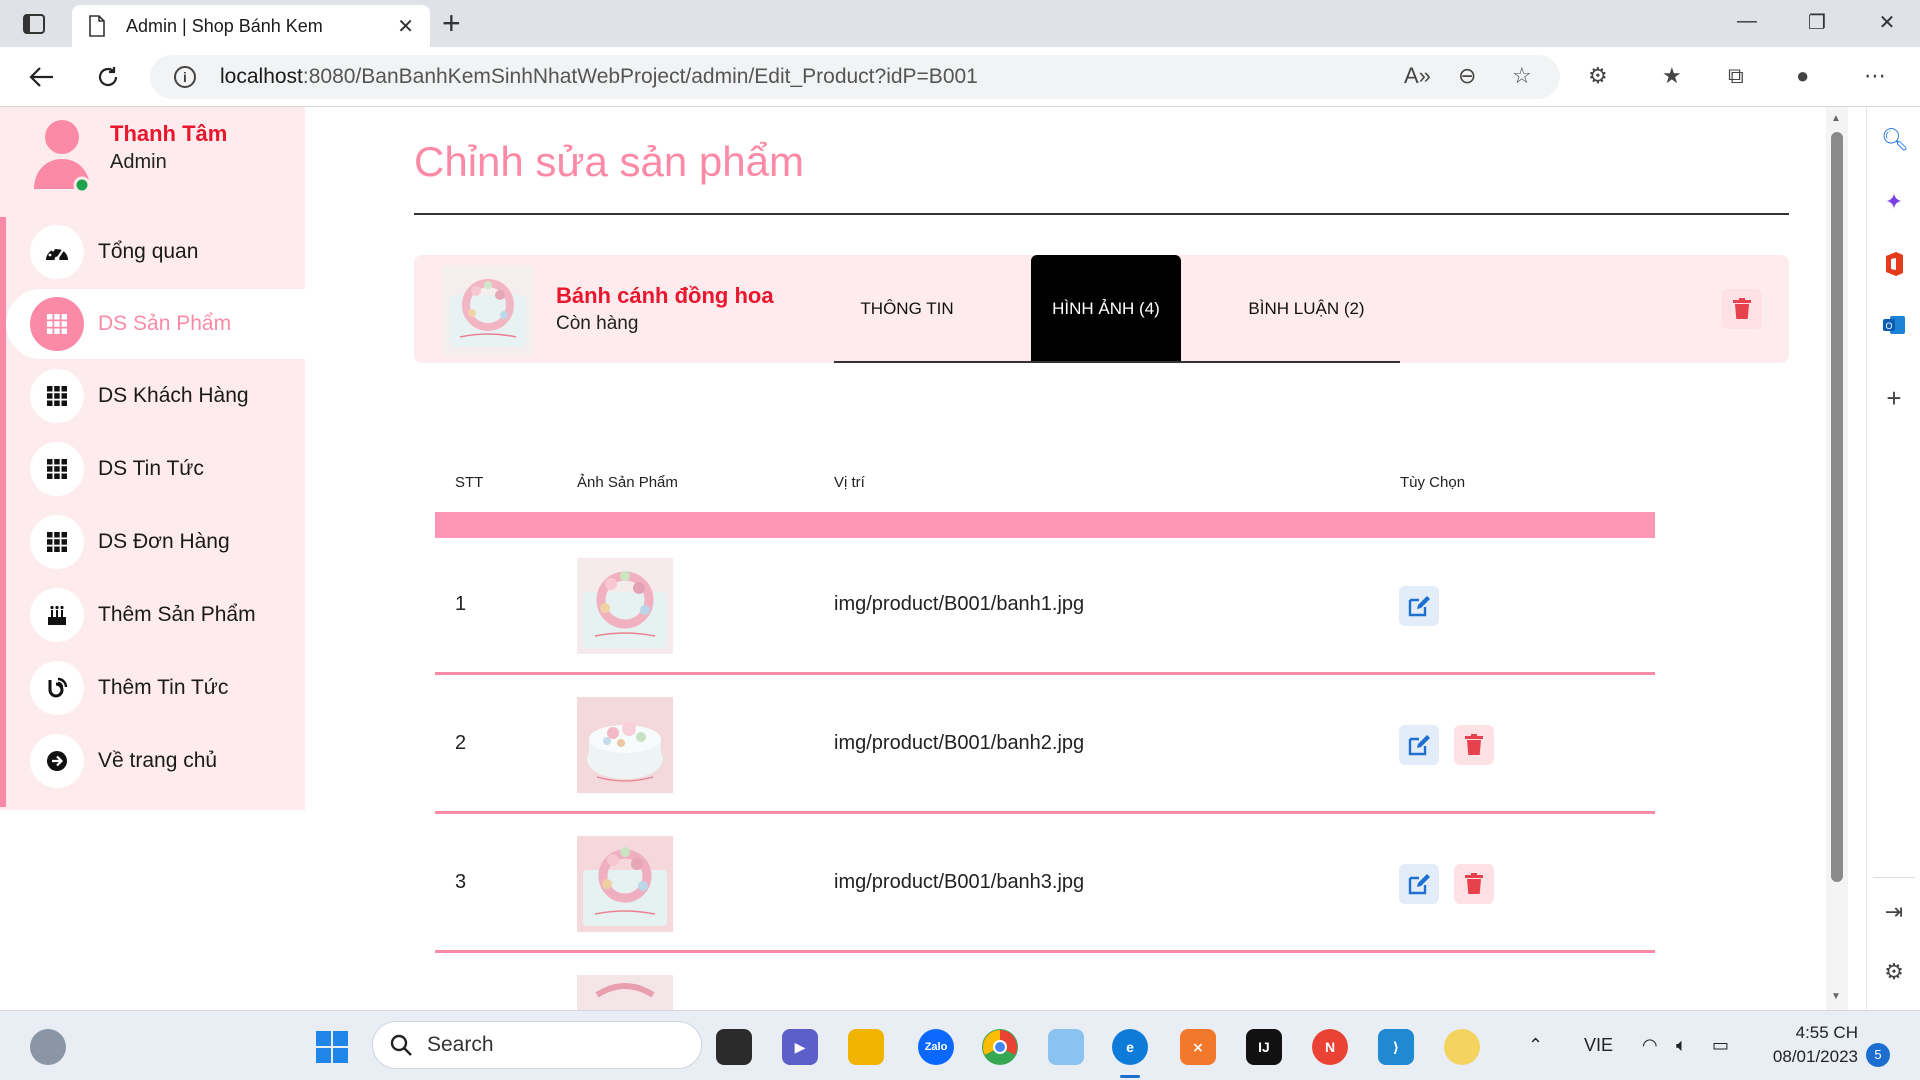 This screenshot has width=1920, height=1080. I want to click on col-header-options: Tùy Chọn, so click(1433, 482).